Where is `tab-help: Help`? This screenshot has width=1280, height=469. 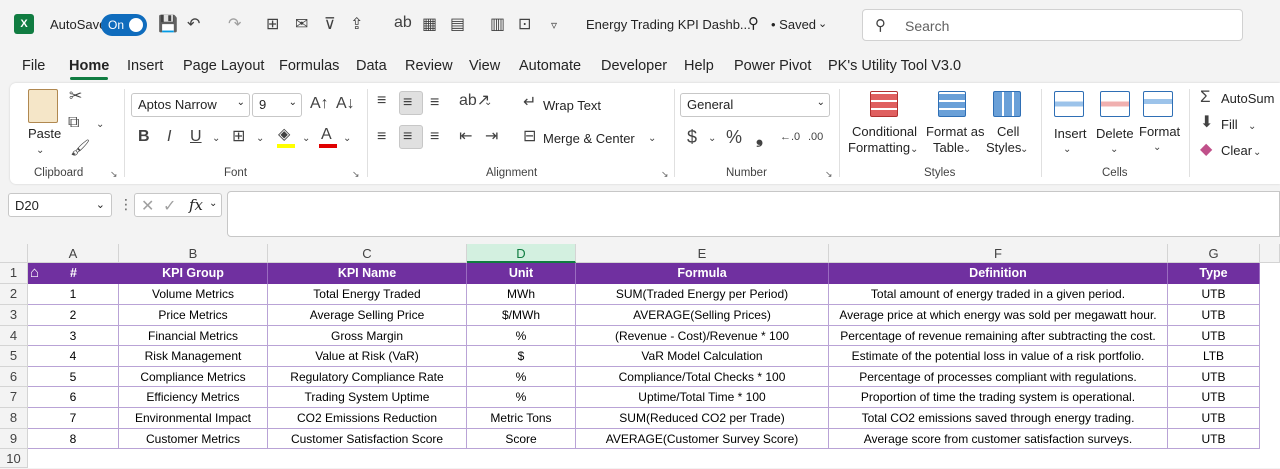
tab-help: Help is located at coordinates (699, 66).